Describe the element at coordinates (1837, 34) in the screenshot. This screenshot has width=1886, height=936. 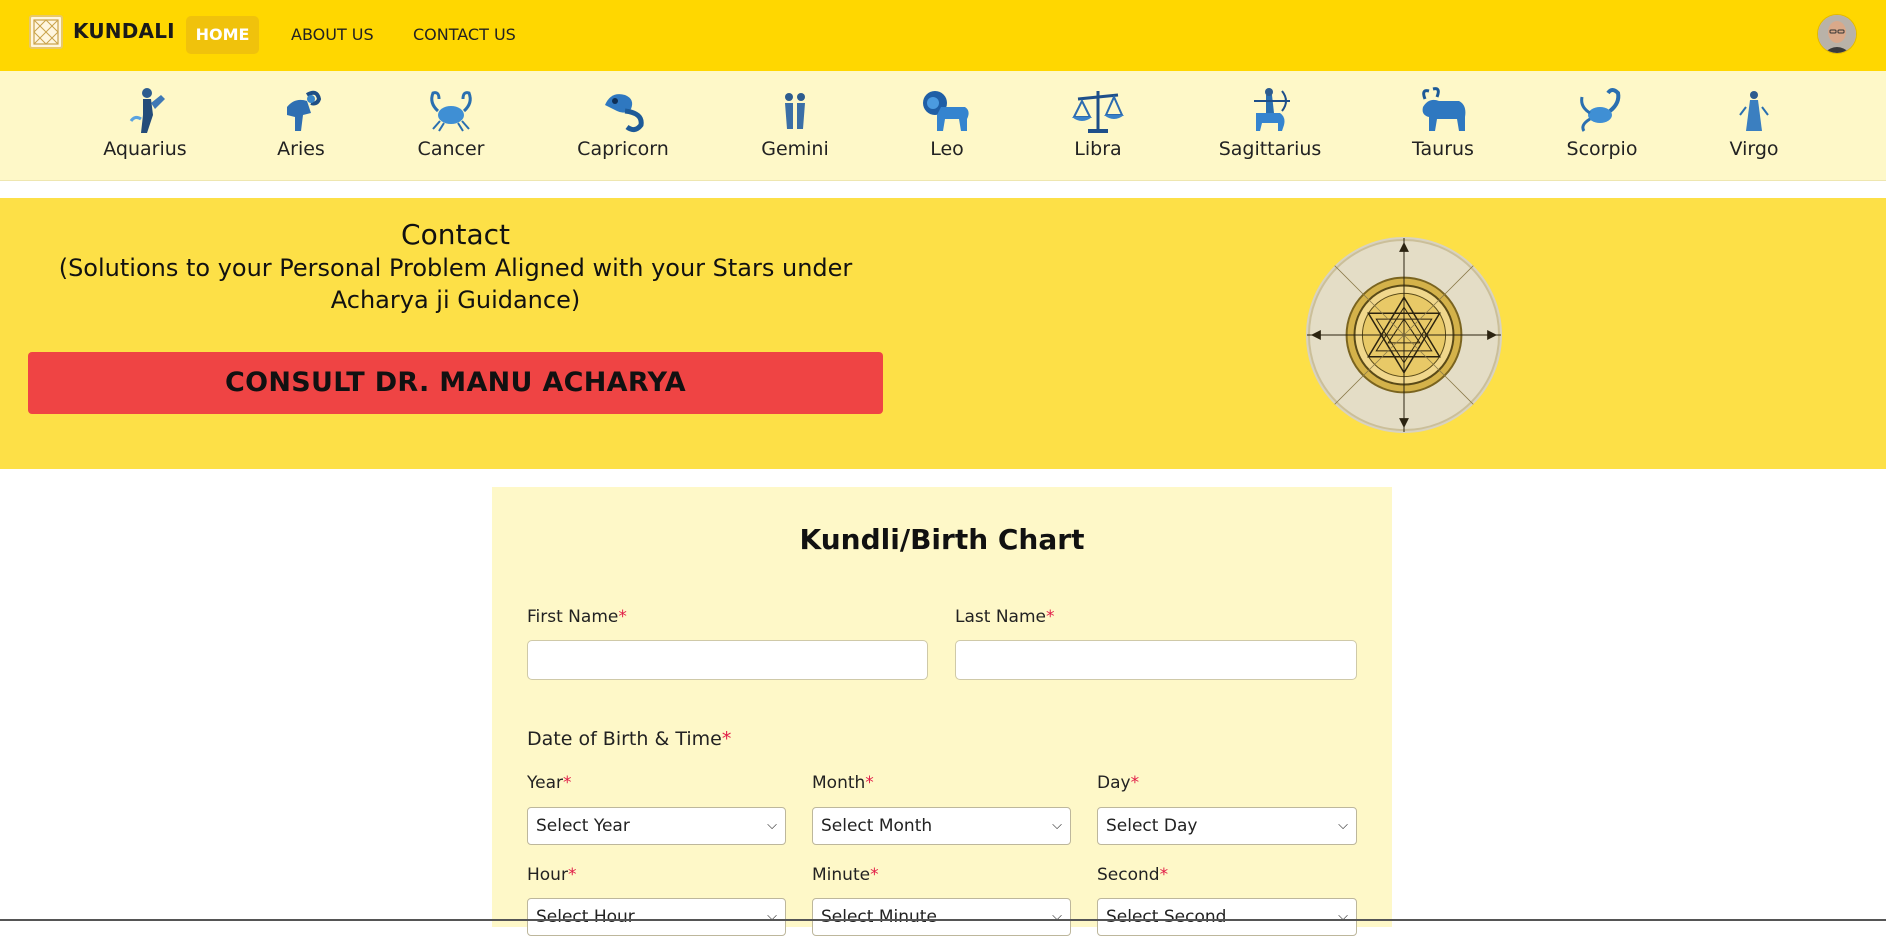
I see `user-avatar` at that location.